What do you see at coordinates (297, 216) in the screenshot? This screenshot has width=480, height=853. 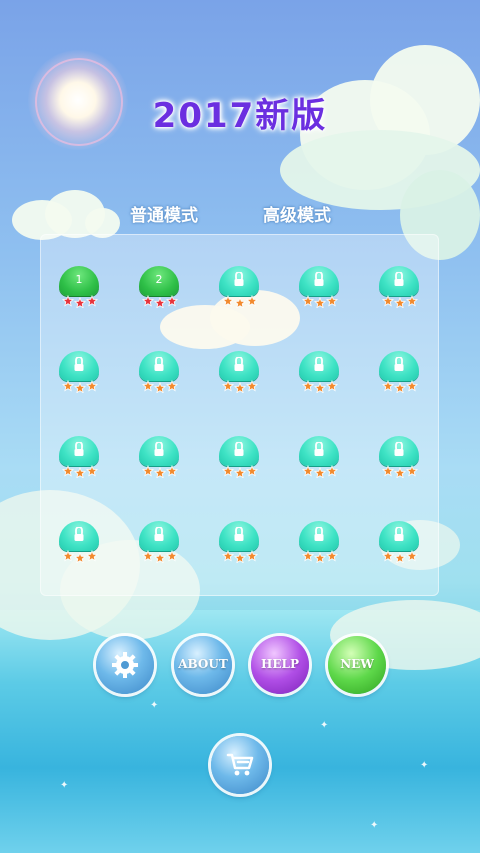 I see `tab-advanced-mode: 高级模式` at bounding box center [297, 216].